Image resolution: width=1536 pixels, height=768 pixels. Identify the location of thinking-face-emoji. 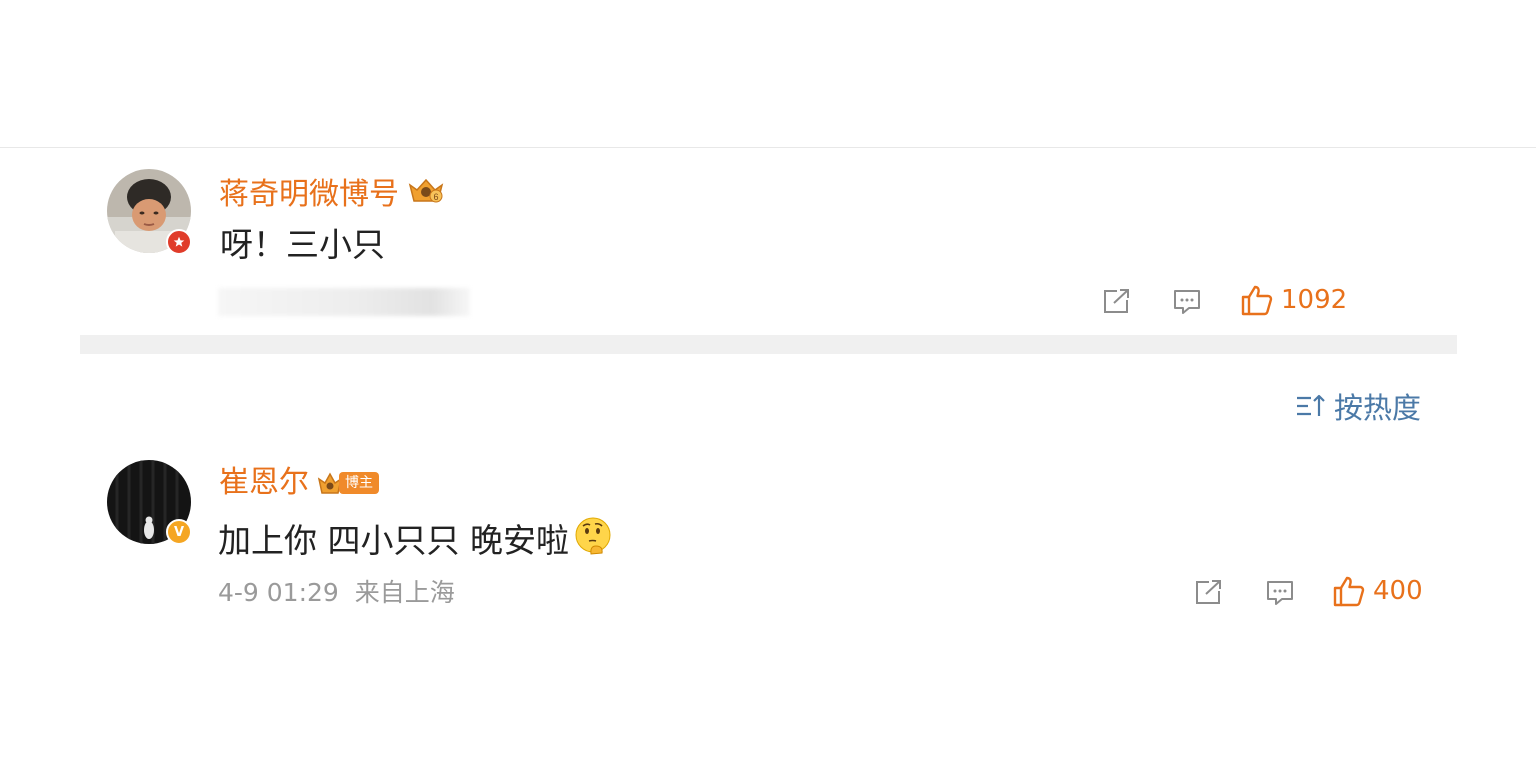
(593, 540).